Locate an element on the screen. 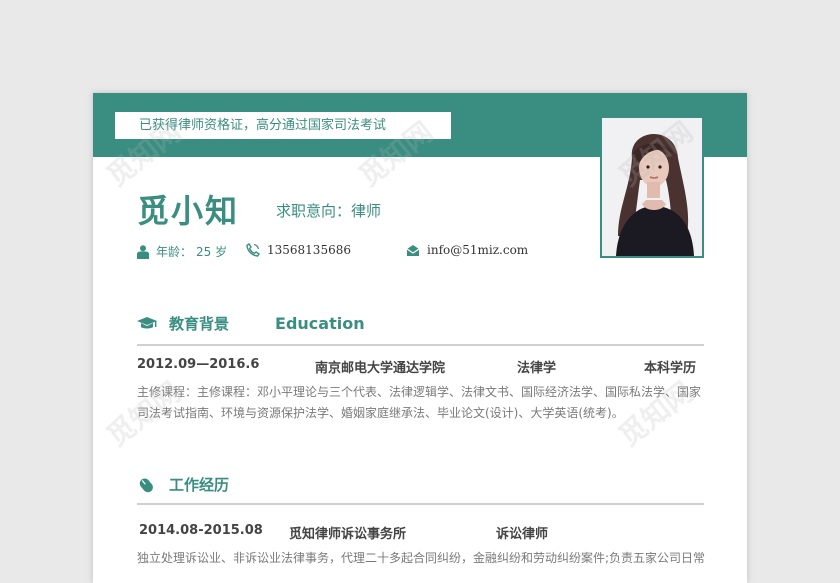 Image resolution: width=840 pixels, height=583 pixels. education-title: 教育背景 is located at coordinates (199, 324).